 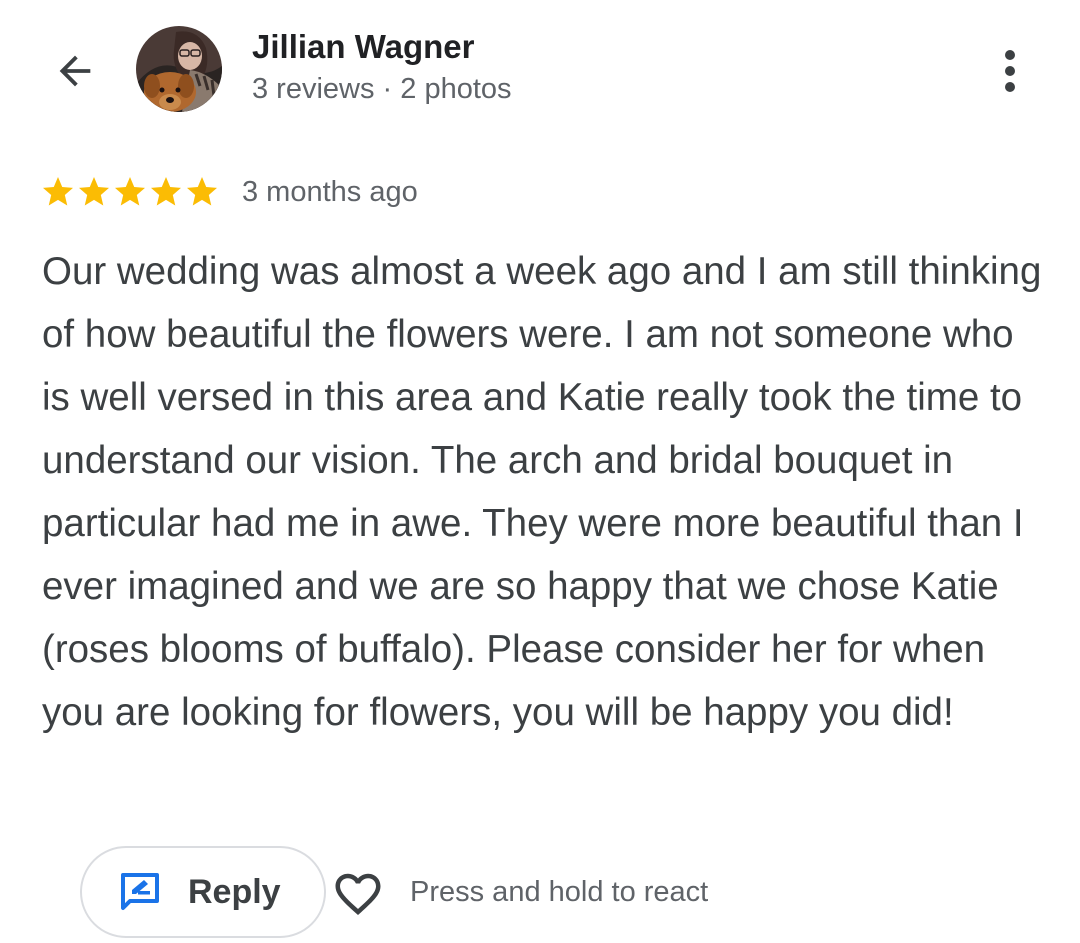 I want to click on author-info: Jillian Wagner 3 reviews · 2 photos, so click(x=382, y=67).